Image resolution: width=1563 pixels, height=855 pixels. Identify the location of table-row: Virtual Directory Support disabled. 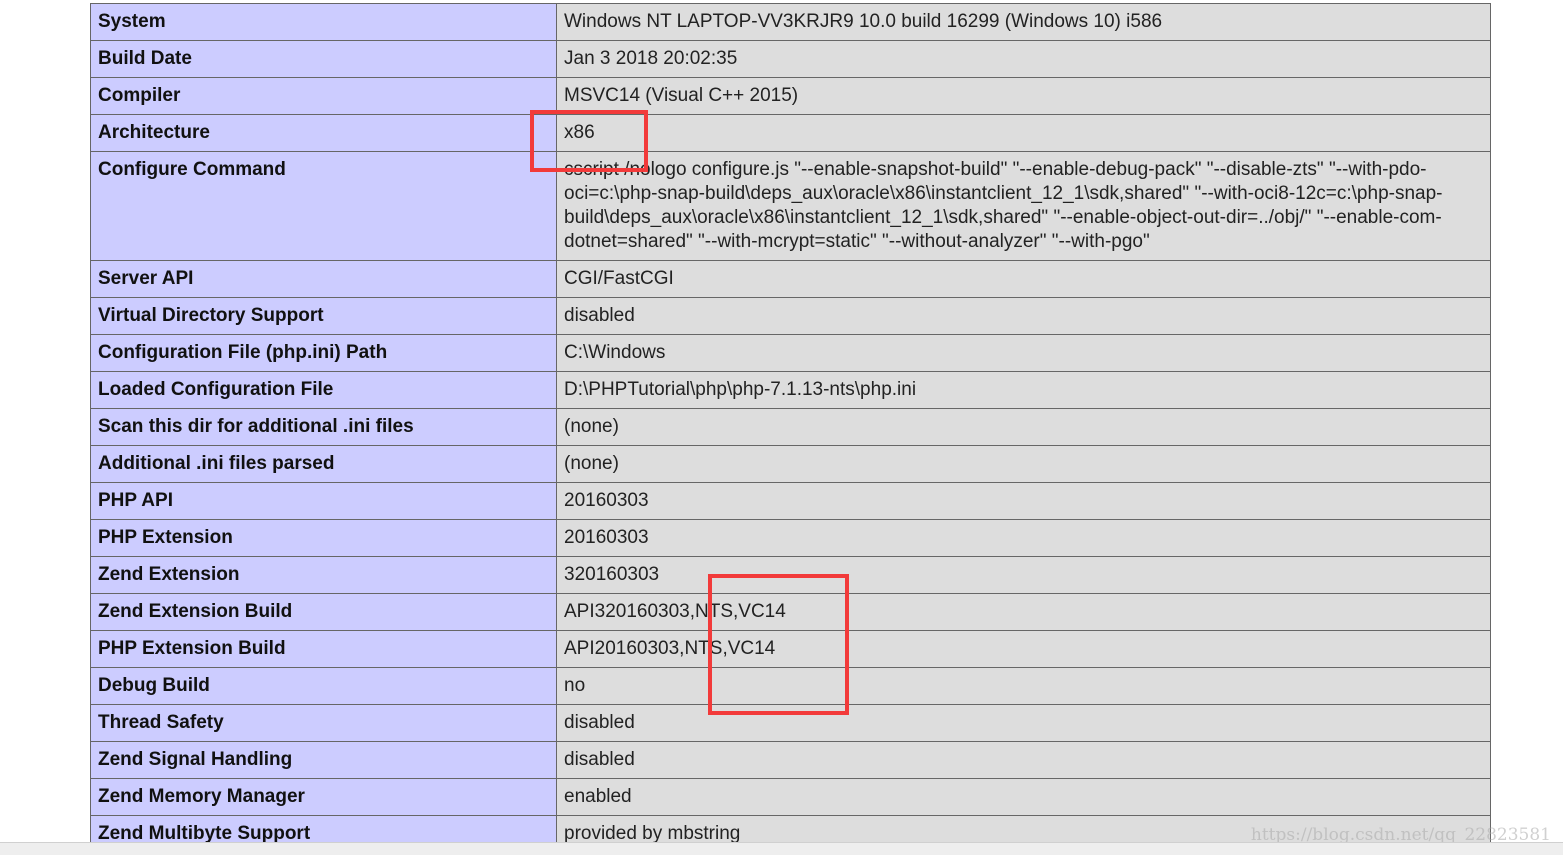
(790, 316).